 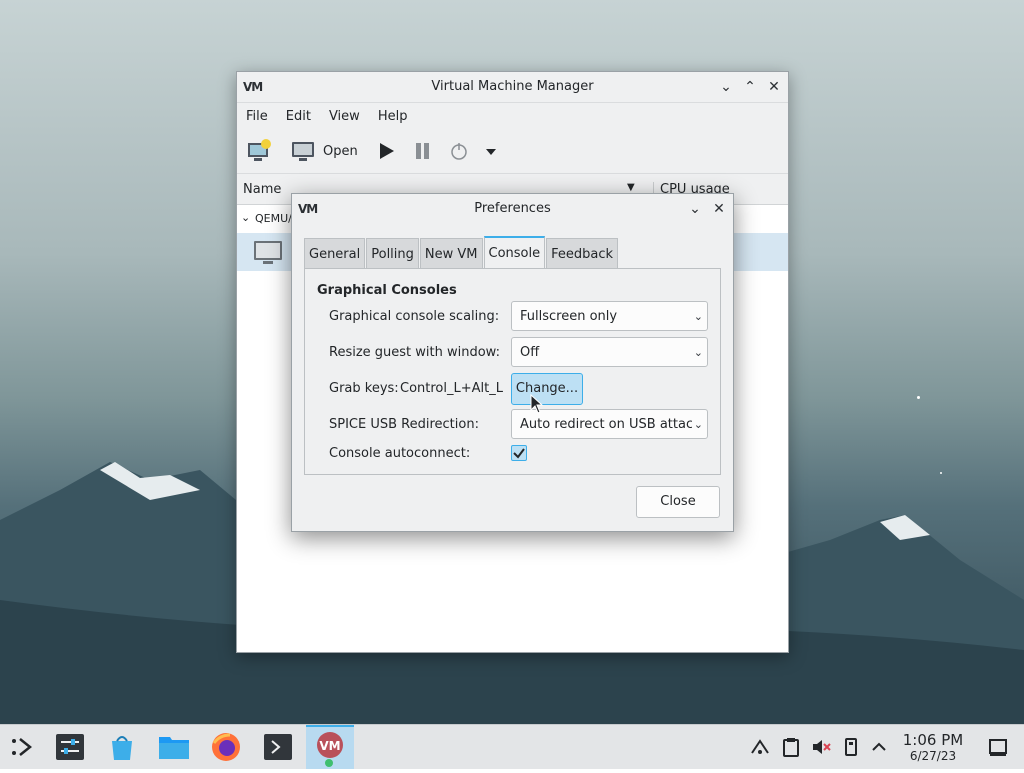 I want to click on scaling-value: Fullscreen only, so click(x=569, y=316).